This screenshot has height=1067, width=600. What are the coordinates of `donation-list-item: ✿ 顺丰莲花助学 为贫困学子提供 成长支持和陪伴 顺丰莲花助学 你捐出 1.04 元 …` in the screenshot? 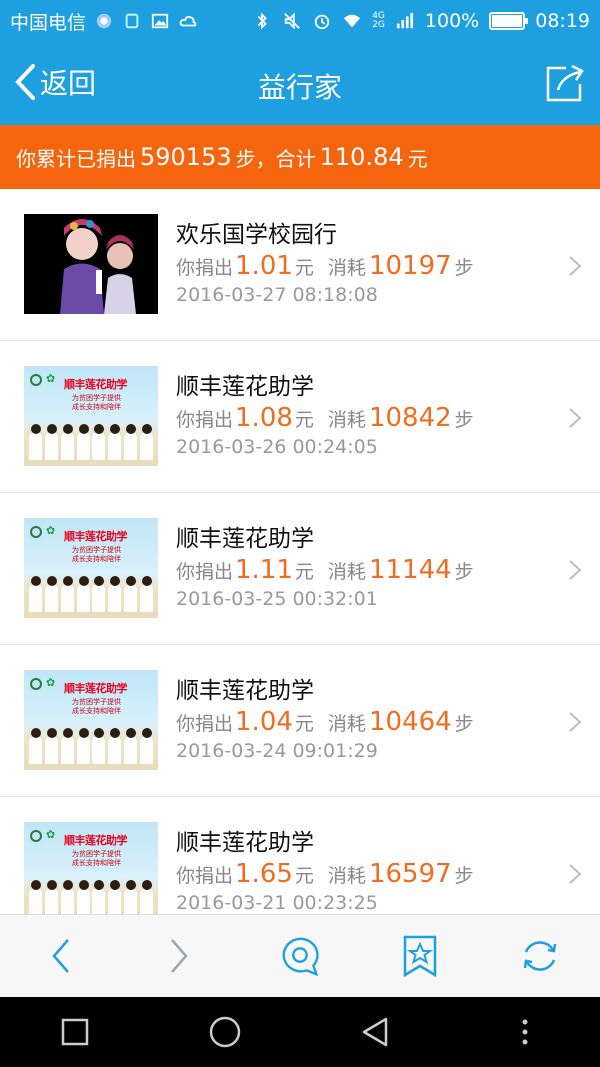 It's located at (300, 721).